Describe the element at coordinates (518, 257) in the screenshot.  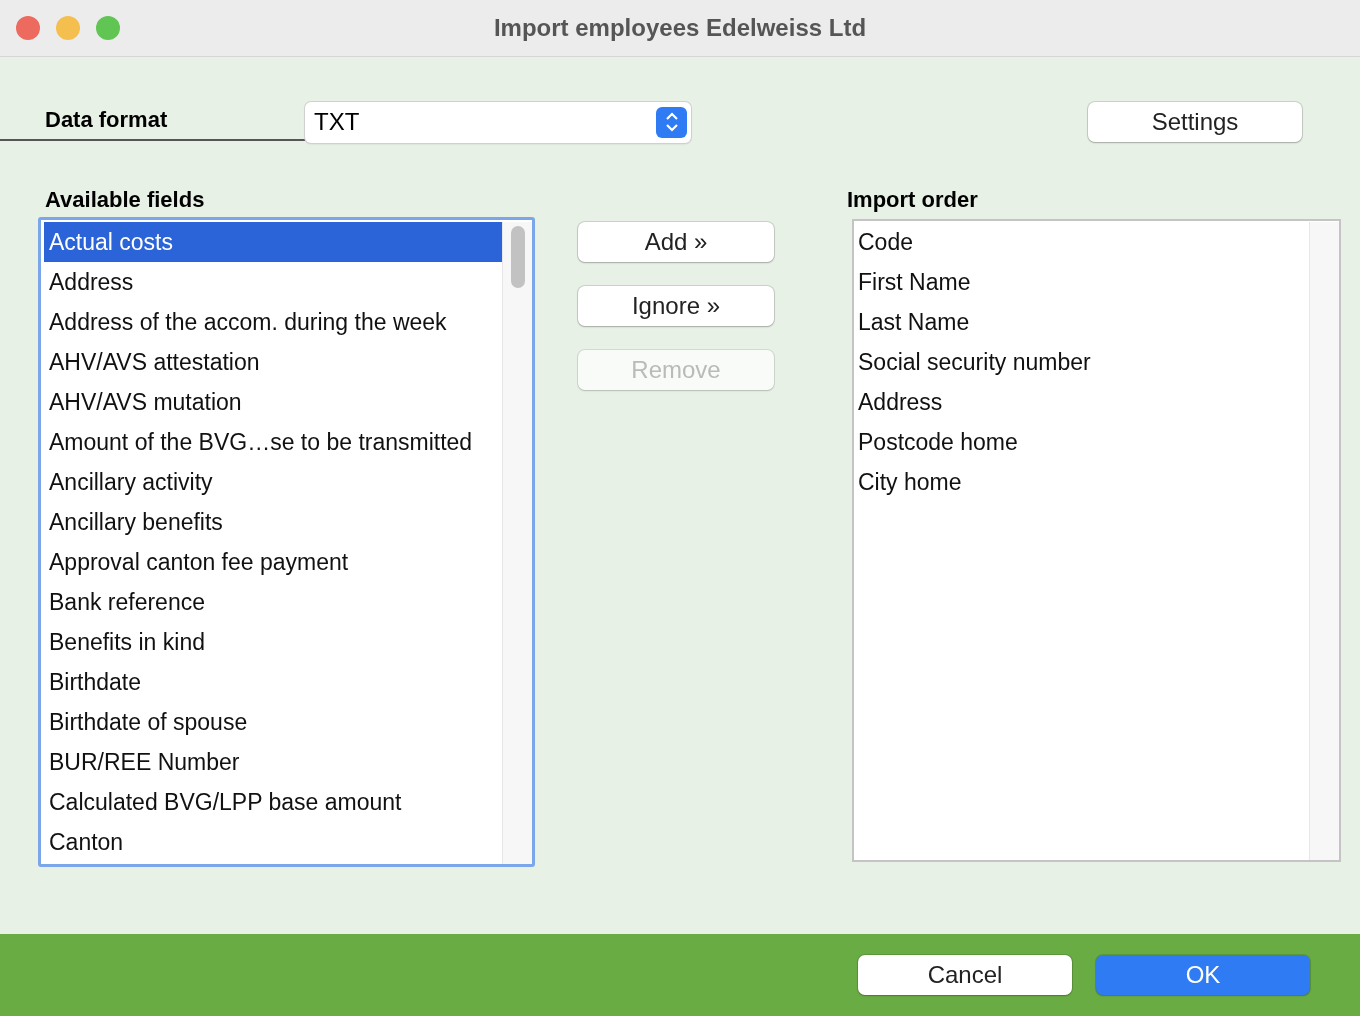
I see `scrollbar-thumb` at that location.